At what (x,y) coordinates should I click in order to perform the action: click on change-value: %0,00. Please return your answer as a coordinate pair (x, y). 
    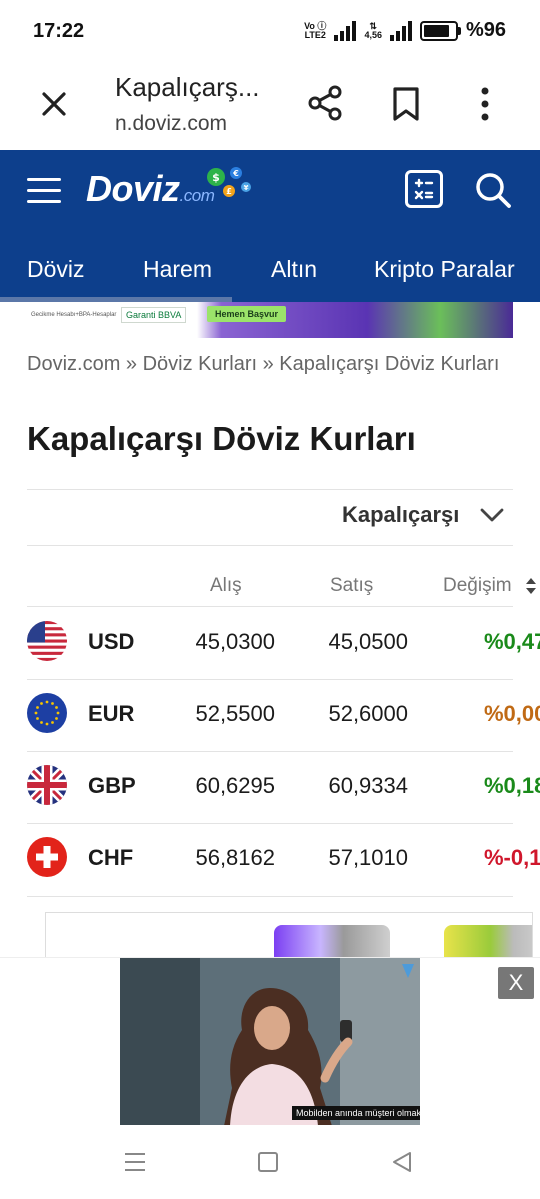
    Looking at the image, I should click on (512, 713).